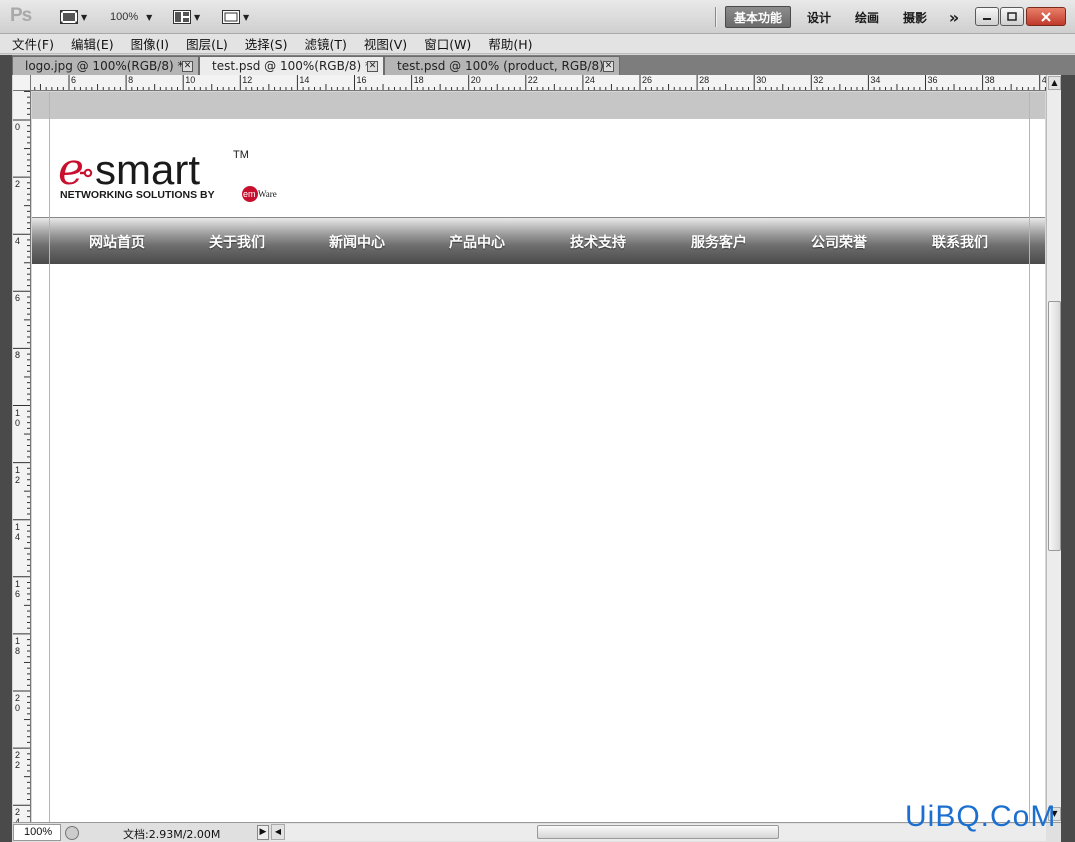  I want to click on close-icon, so click(1046, 16).